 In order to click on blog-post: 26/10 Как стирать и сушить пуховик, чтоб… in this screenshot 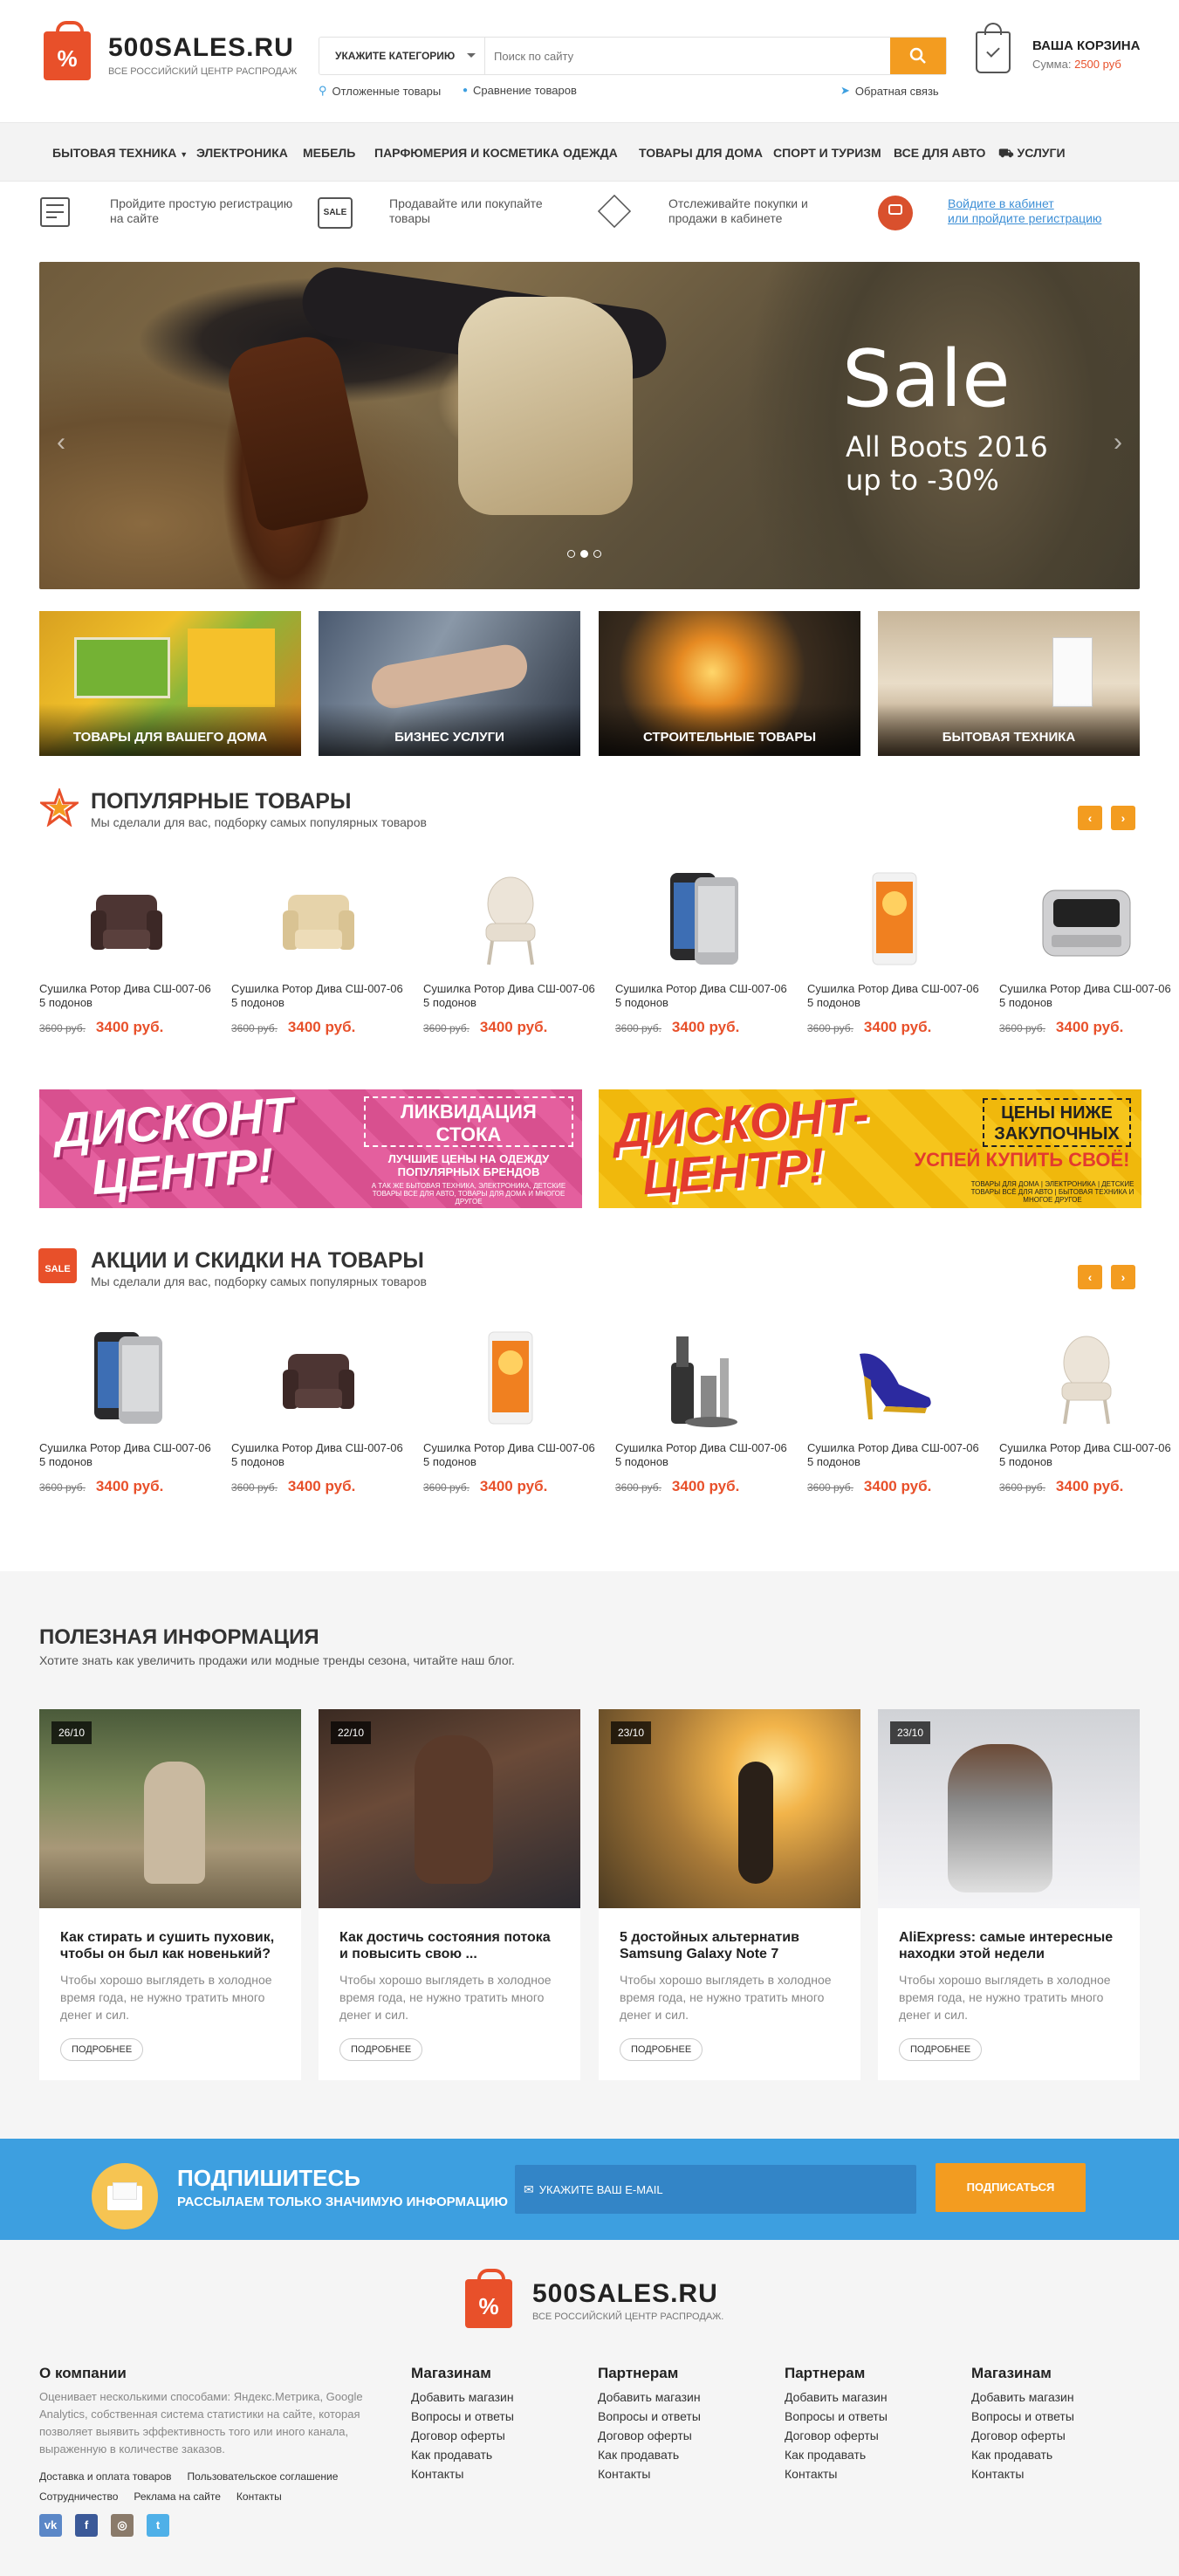, I will do `click(170, 1895)`.